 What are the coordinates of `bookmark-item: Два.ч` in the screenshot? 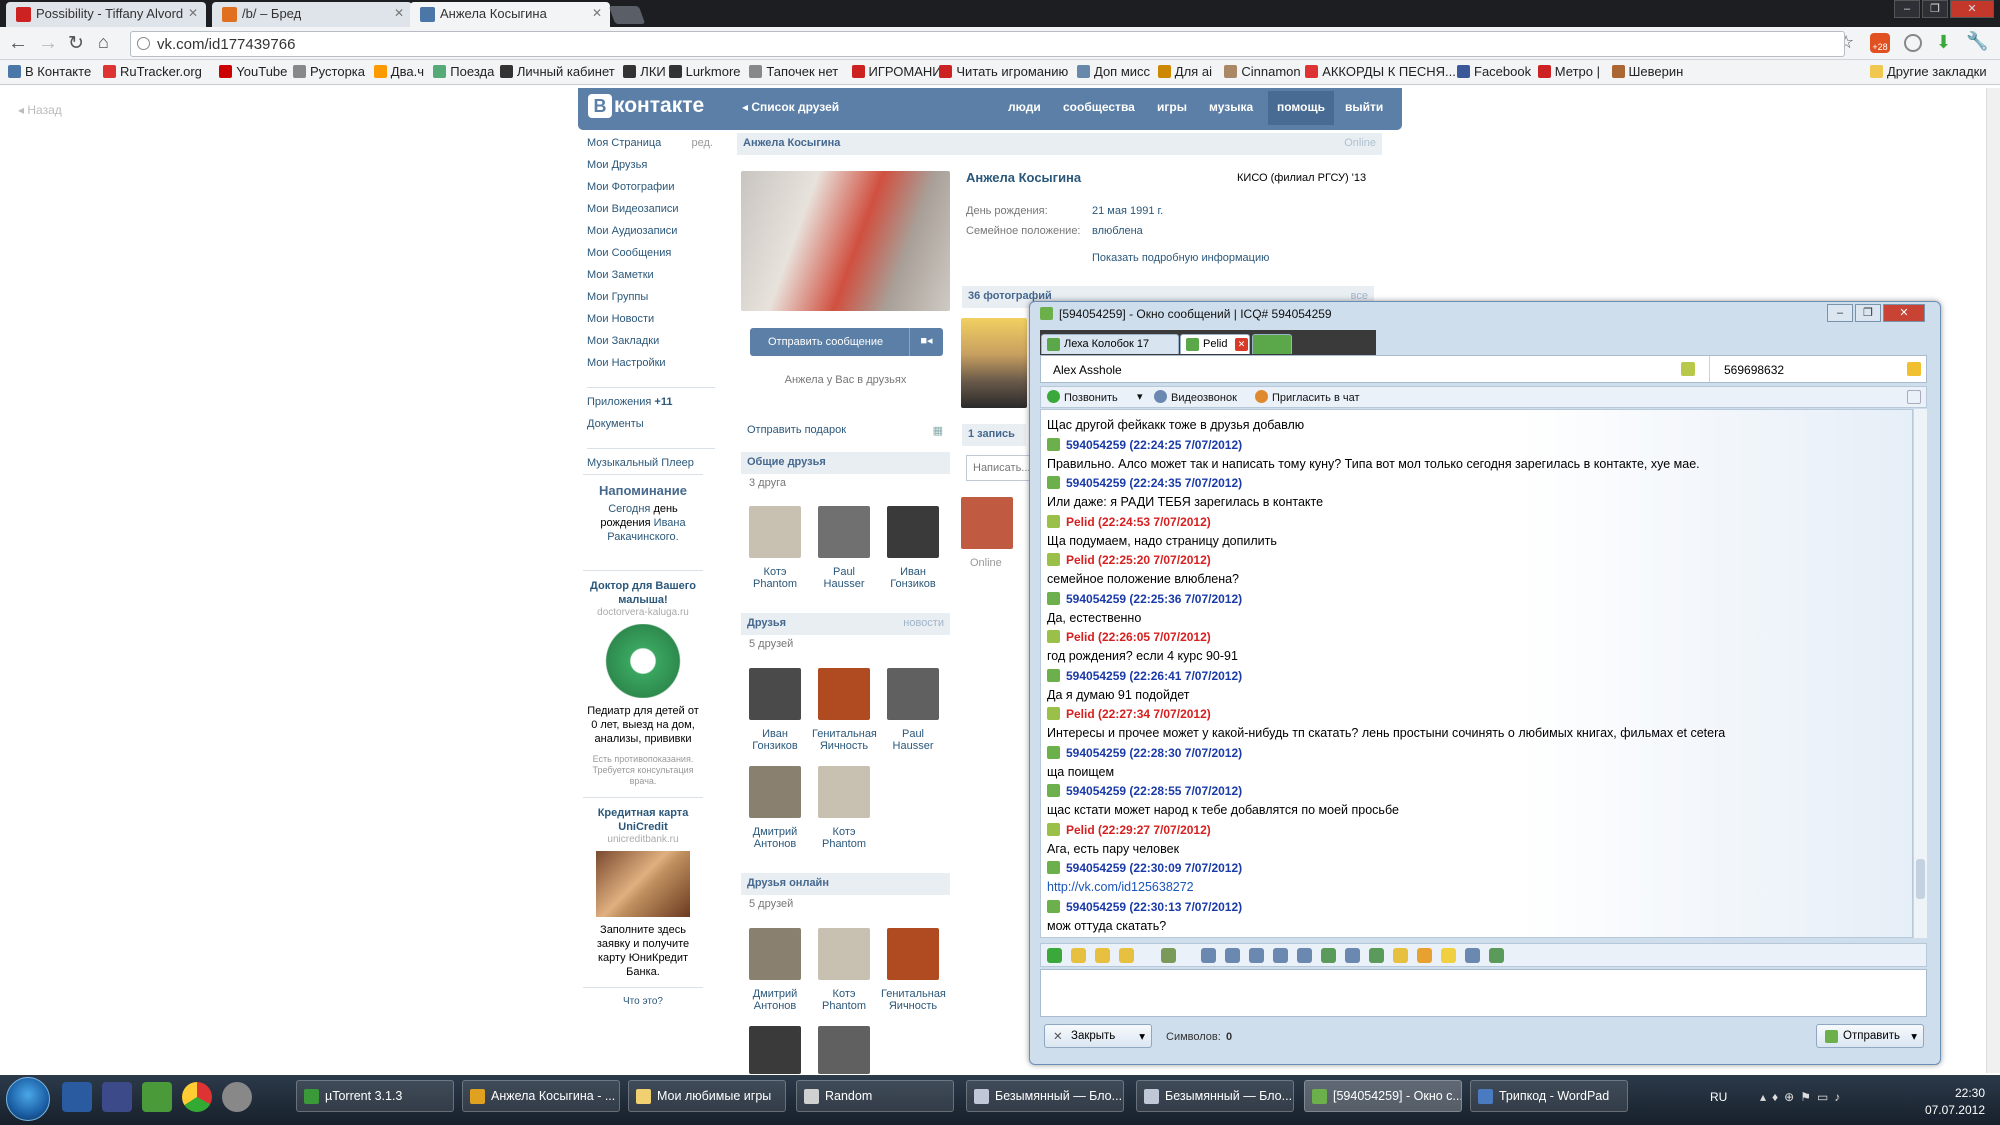 It's located at (398, 71).